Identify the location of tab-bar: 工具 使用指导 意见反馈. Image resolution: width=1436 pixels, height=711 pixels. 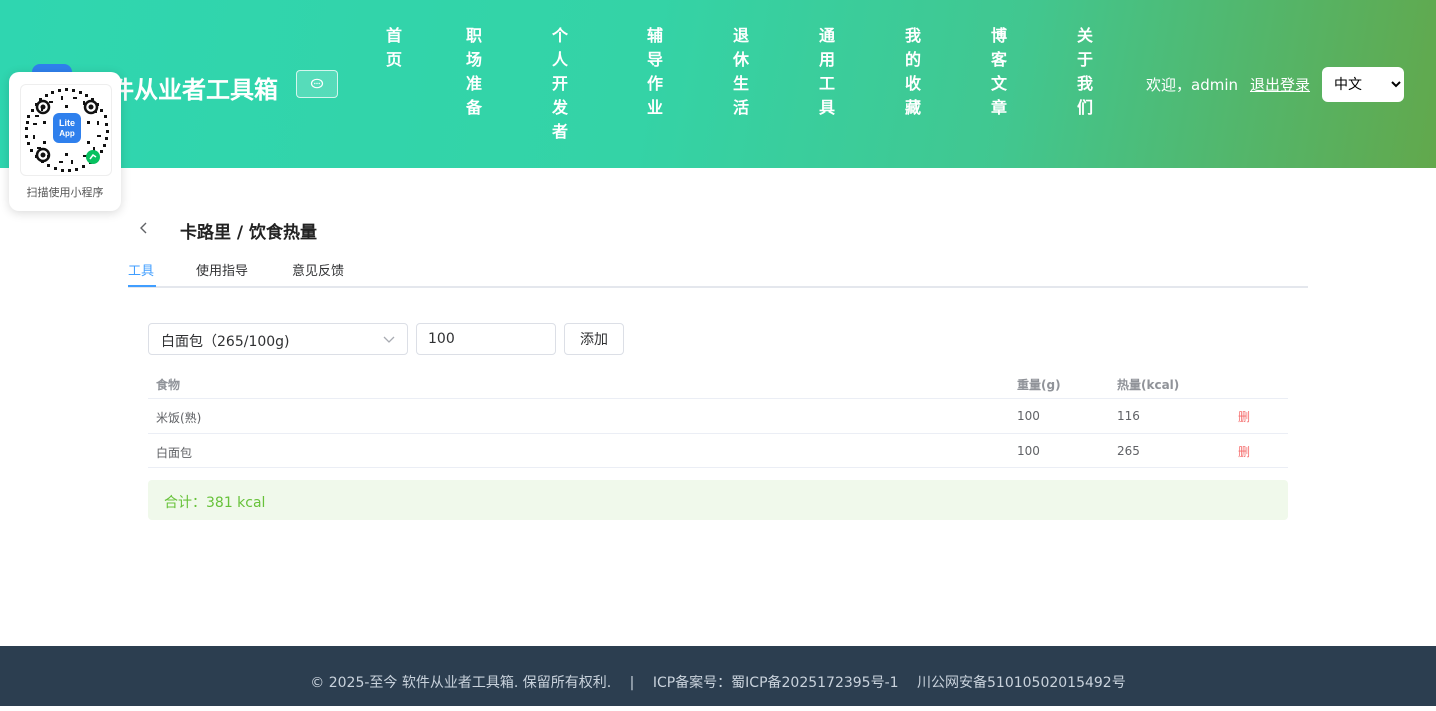
(718, 273).